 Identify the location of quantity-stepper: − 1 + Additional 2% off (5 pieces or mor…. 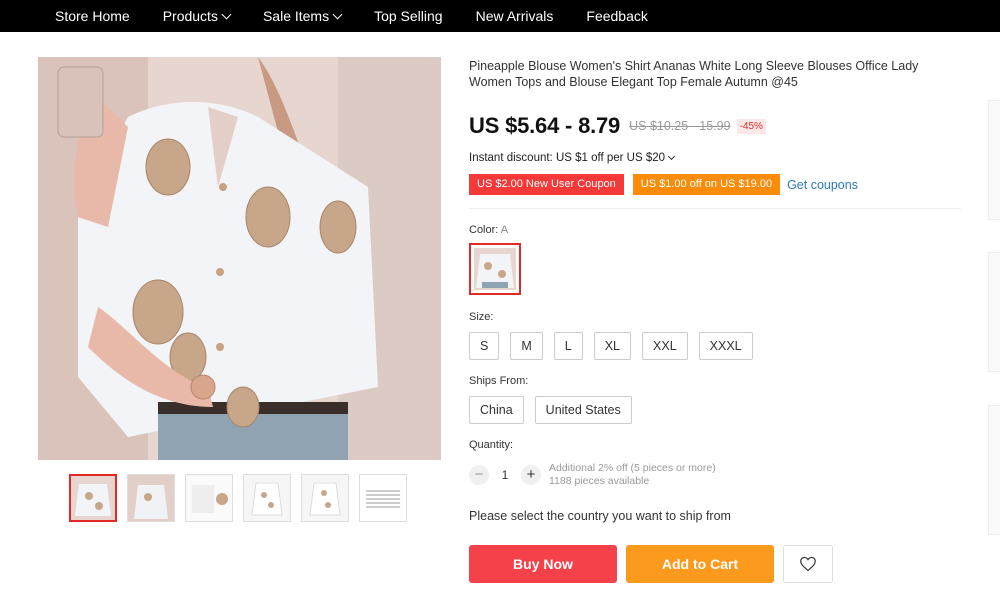
(592, 475).